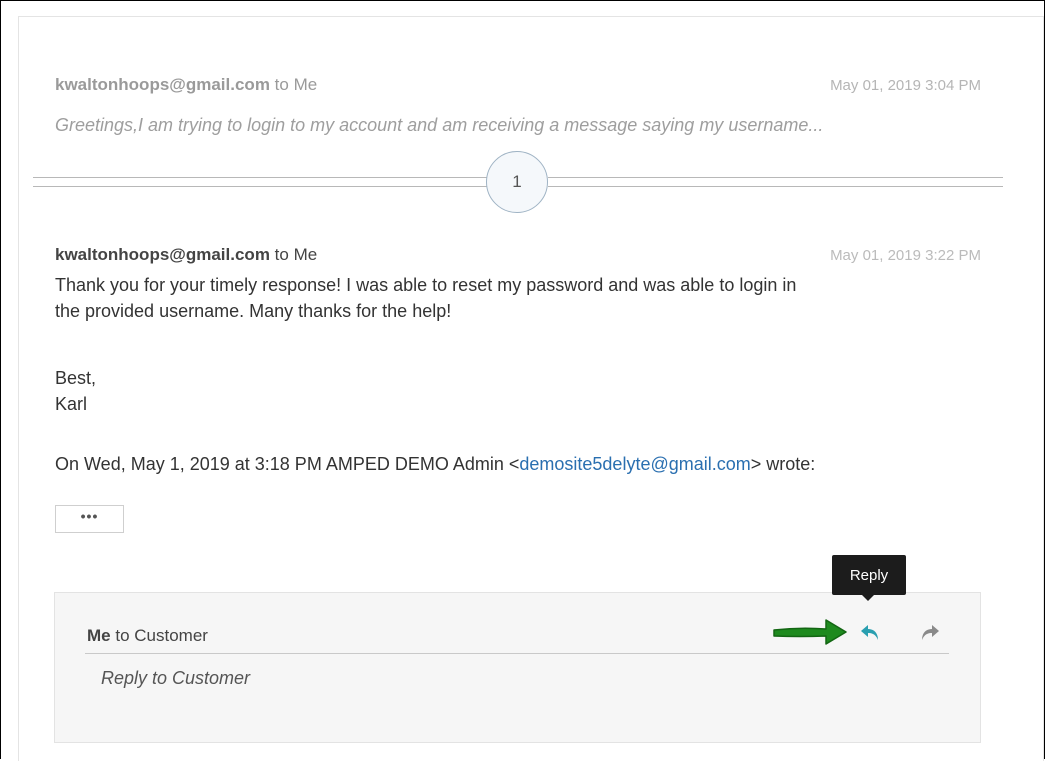 The width and height of the screenshot is (1047, 761). Describe the element at coordinates (175, 678) in the screenshot. I see `reply-input: Reply to Customer` at that location.